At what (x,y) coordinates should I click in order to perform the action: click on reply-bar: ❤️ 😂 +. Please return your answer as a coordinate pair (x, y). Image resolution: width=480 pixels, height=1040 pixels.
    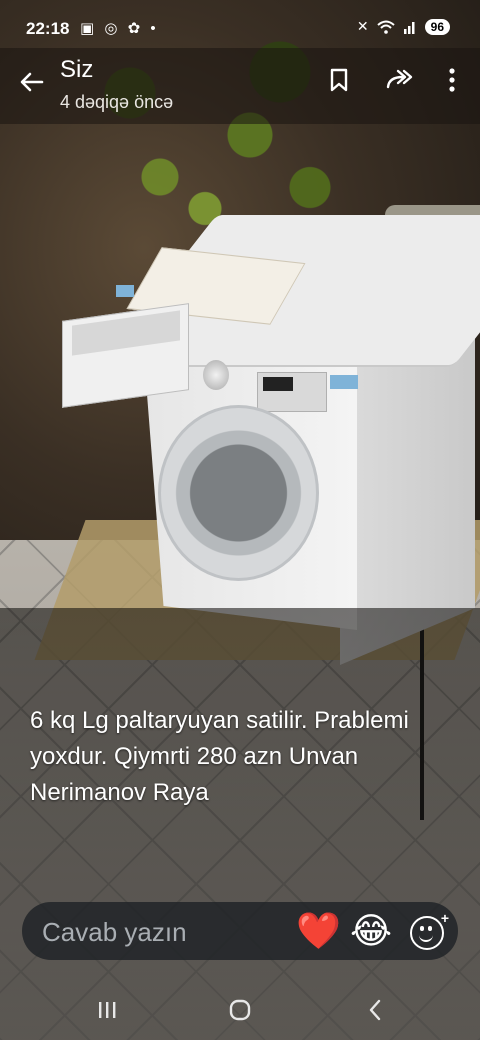
    Looking at the image, I should click on (240, 931).